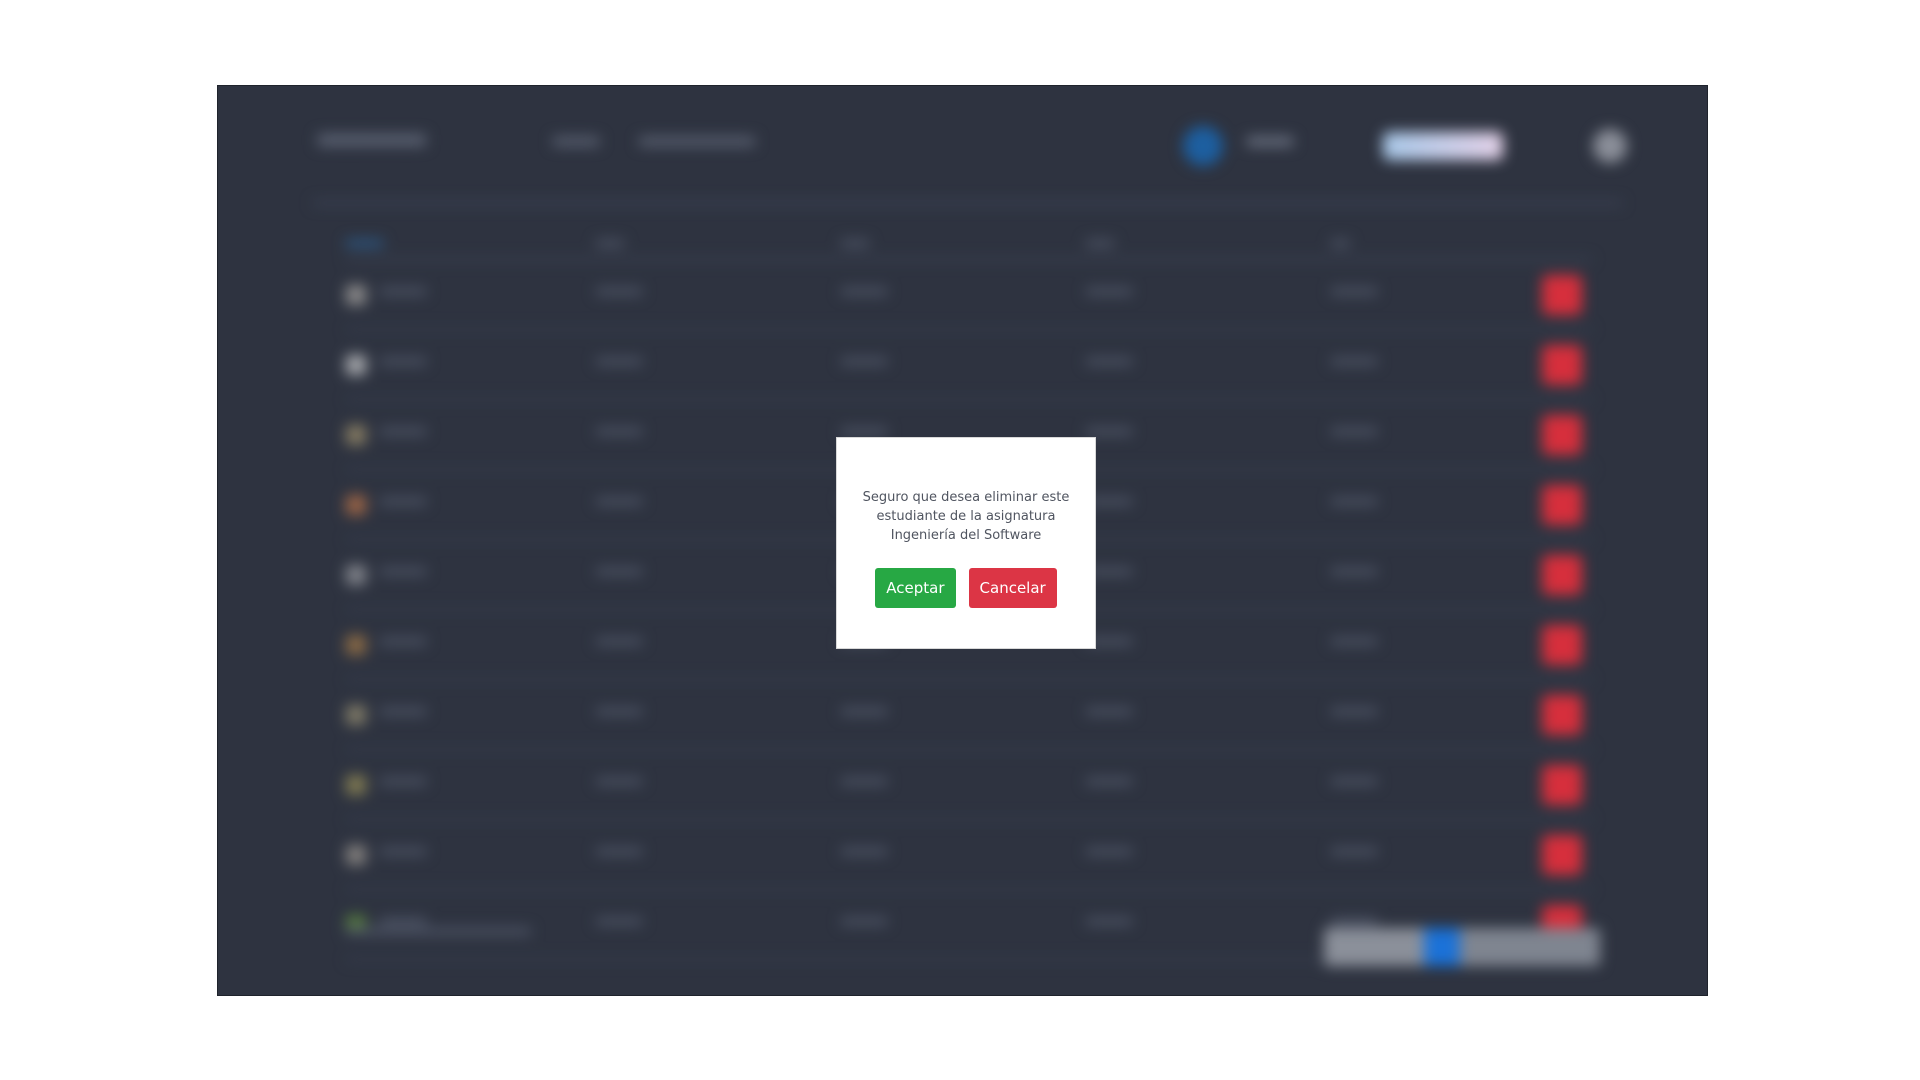  I want to click on accept-button: Aceptar, so click(915, 588).